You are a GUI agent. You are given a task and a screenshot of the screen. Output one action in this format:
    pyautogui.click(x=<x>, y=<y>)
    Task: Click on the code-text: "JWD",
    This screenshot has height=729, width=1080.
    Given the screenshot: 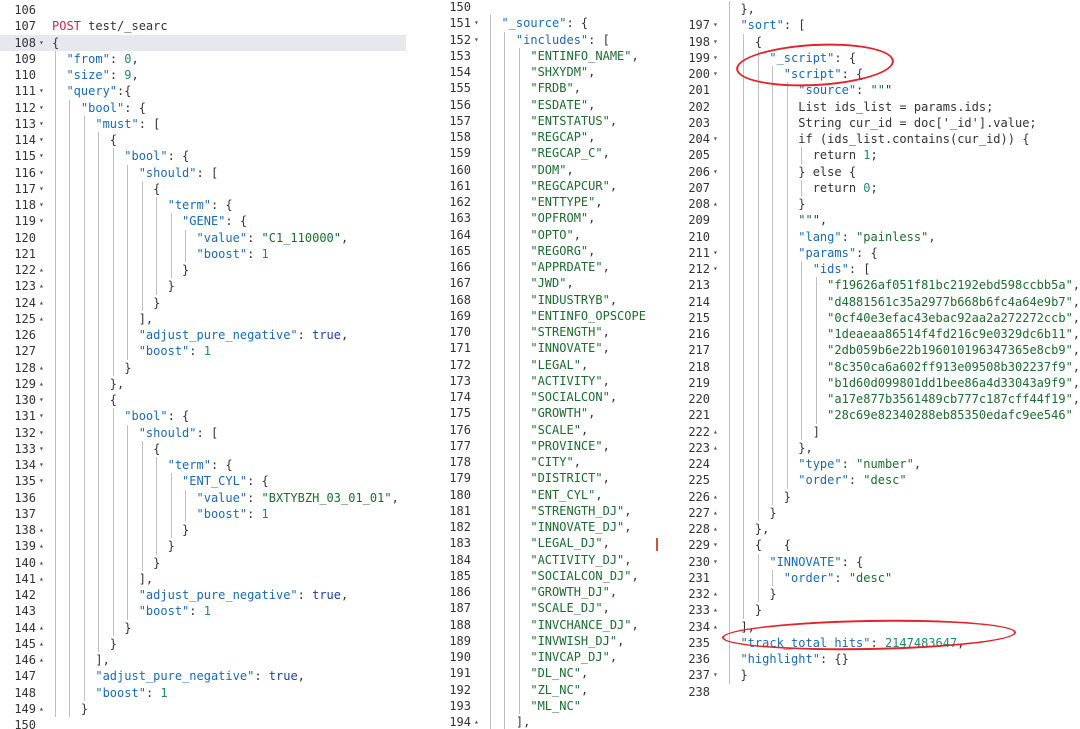 What is the action you would take?
    pyautogui.click(x=530, y=283)
    